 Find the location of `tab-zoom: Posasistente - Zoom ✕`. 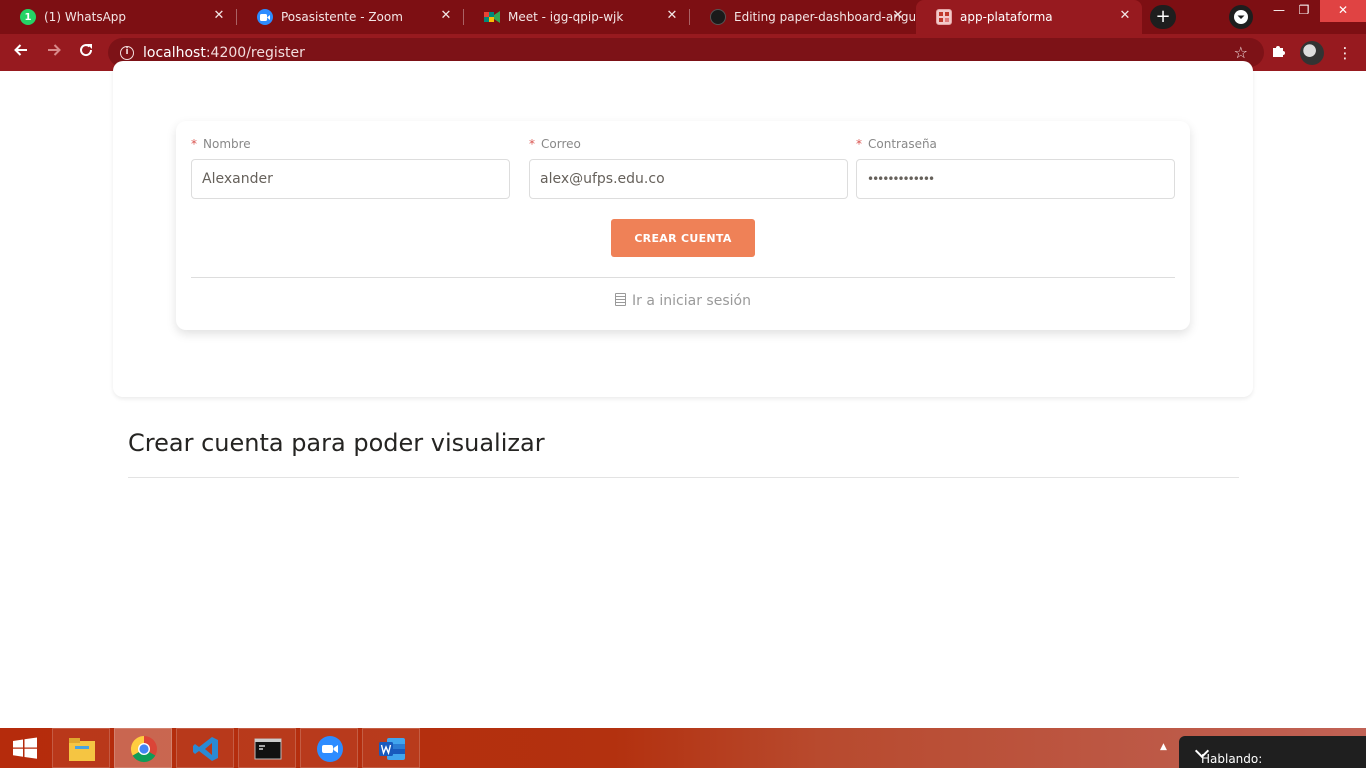

tab-zoom: Posasistente - Zoom ✕ is located at coordinates (350, 17).